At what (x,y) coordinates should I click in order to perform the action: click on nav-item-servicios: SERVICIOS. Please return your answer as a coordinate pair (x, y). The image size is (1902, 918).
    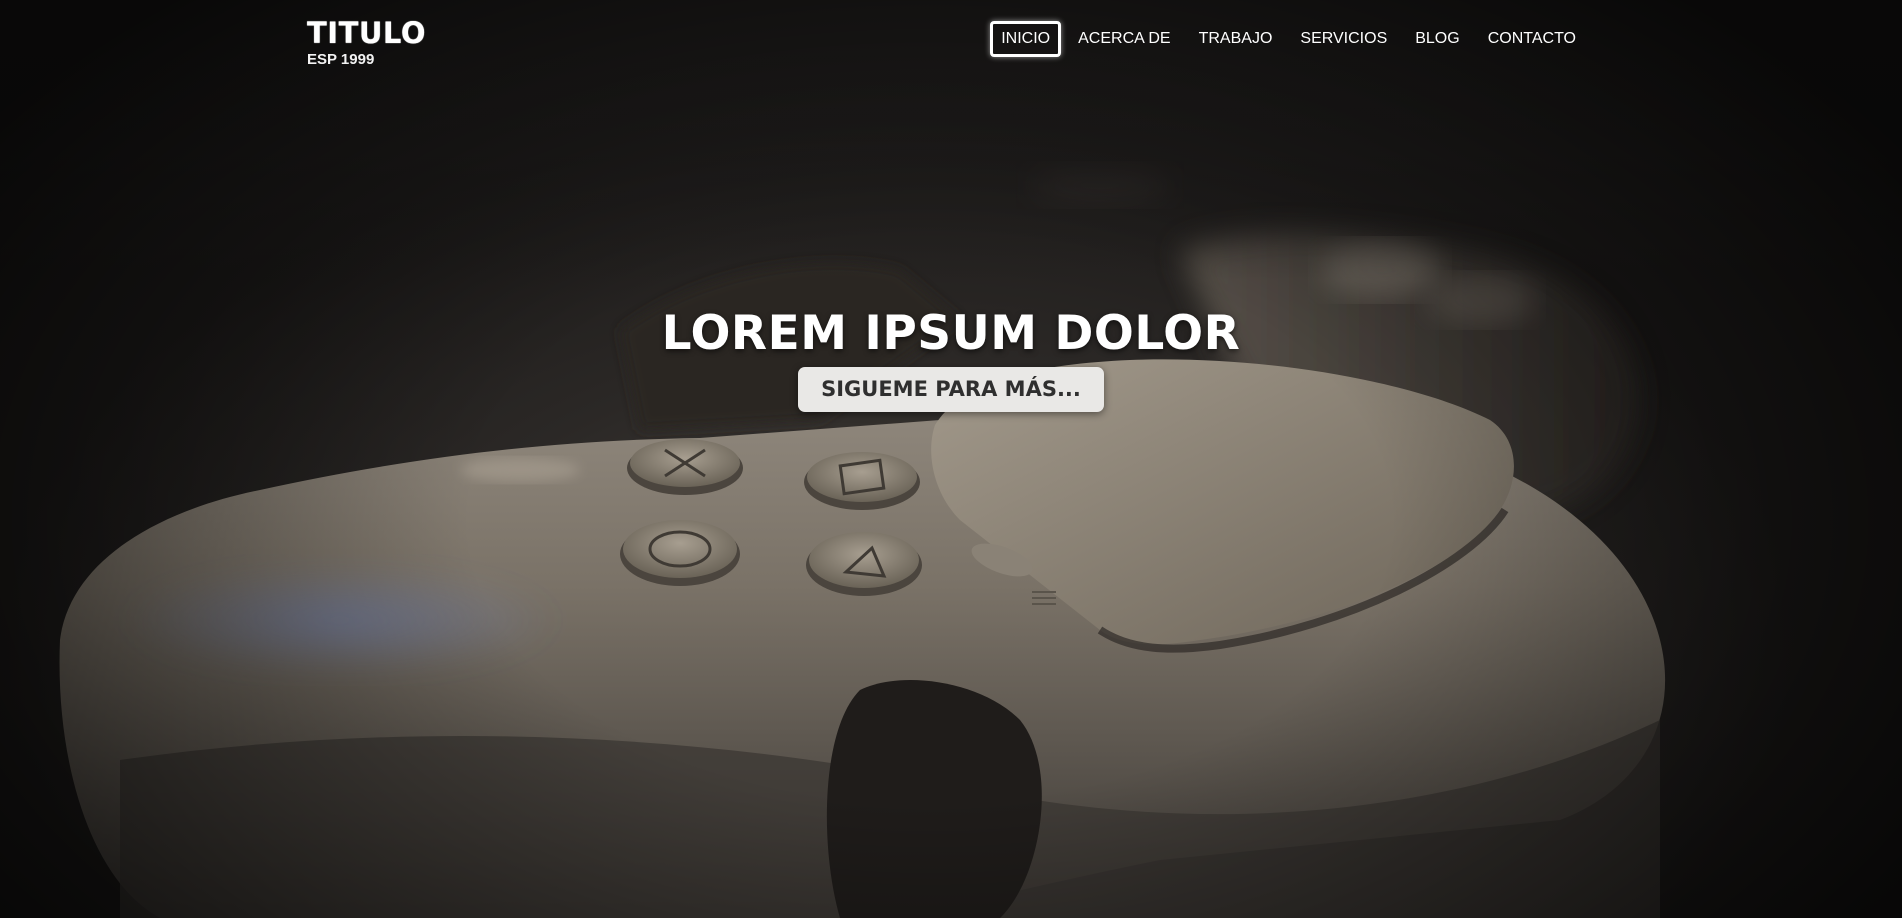
    Looking at the image, I should click on (1343, 39).